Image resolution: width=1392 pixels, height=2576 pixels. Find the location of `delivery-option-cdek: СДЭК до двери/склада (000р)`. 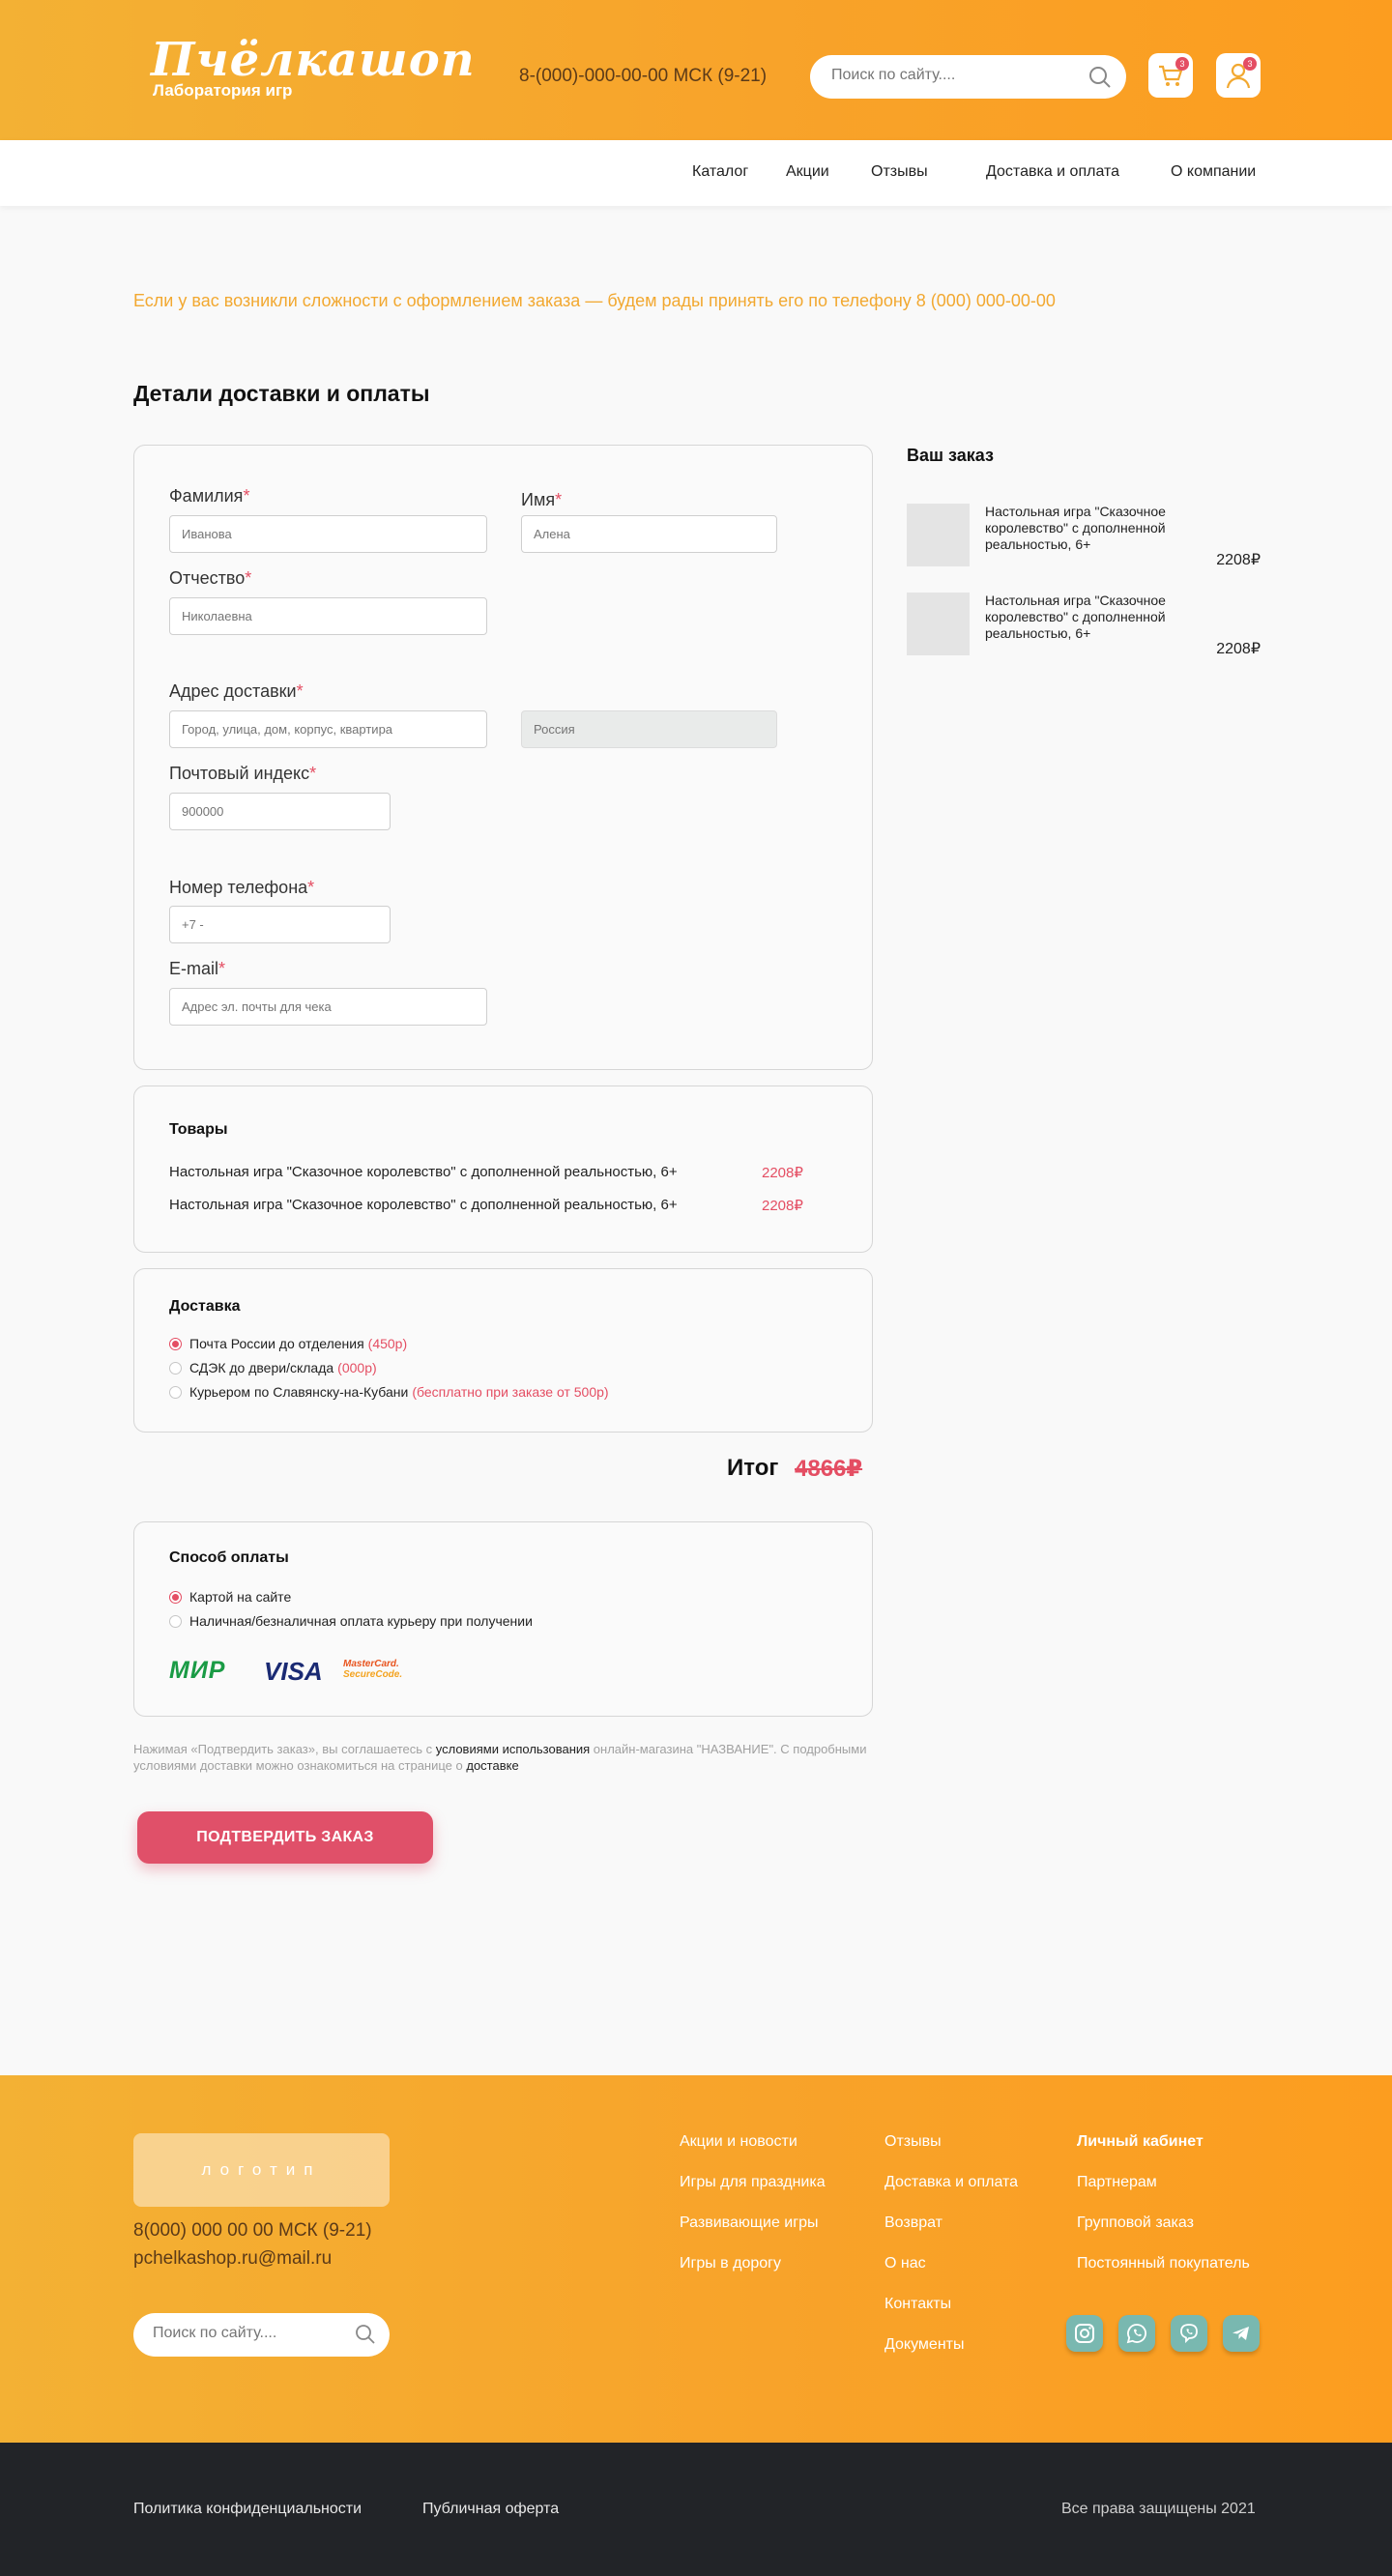

delivery-option-cdek: СДЭК до двери/склада (000р) is located at coordinates (273, 1367).